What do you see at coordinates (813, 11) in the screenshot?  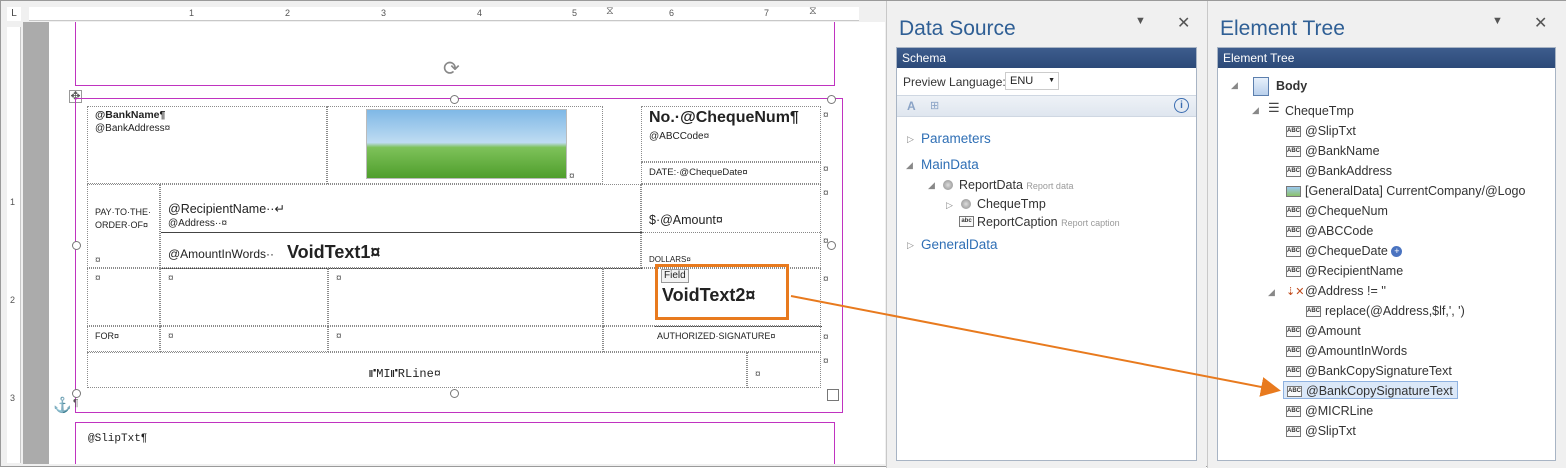 I see `right-indent-marker-icon: ⧖` at bounding box center [813, 11].